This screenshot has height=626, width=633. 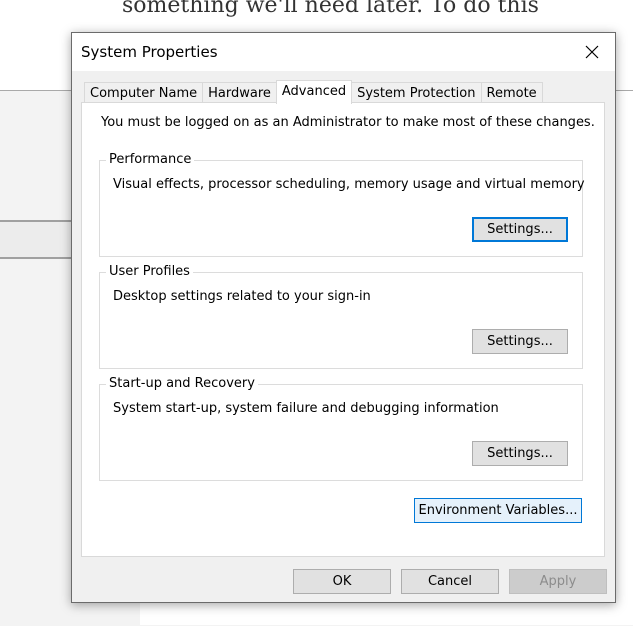 I want to click on background-input, so click(x=37, y=239).